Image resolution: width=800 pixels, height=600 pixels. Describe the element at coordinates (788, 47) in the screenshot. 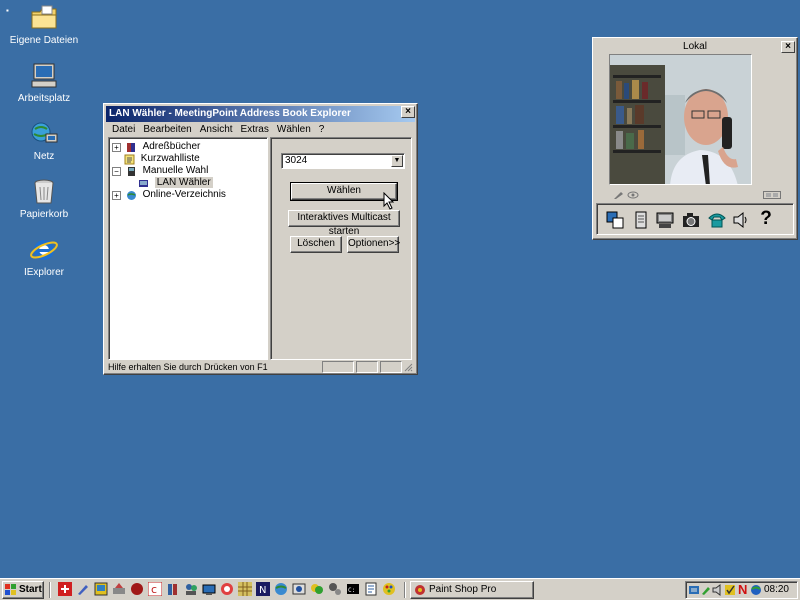

I see `video-close-button: ×` at that location.